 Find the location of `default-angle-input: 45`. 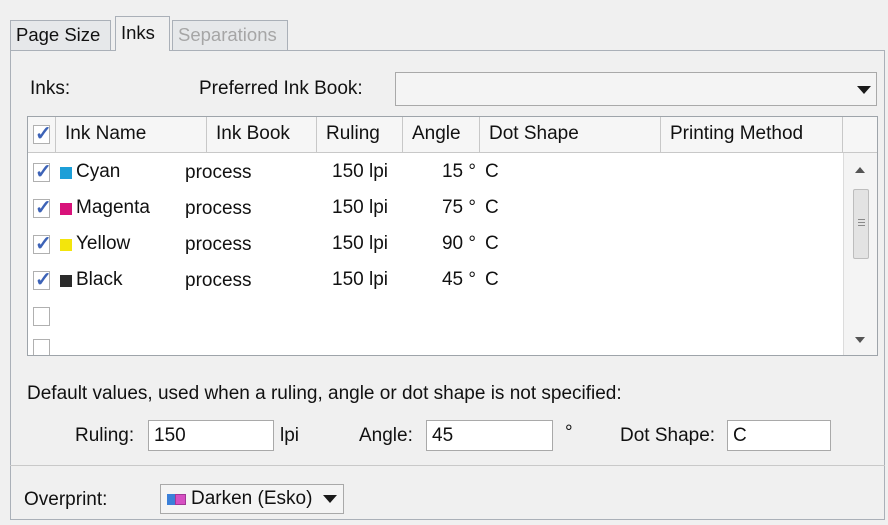

default-angle-input: 45 is located at coordinates (489, 435).